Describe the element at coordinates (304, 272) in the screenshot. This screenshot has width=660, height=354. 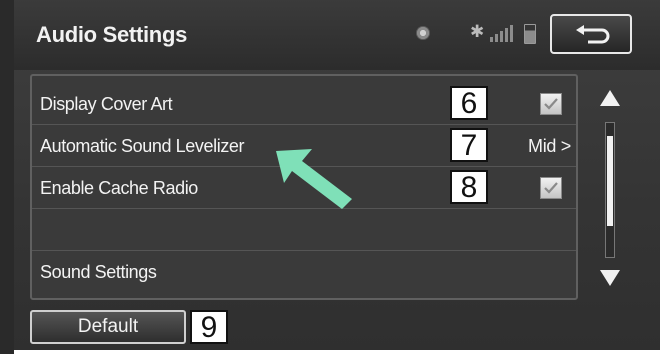
I see `list-item-sound-settings: Sound Settings` at that location.